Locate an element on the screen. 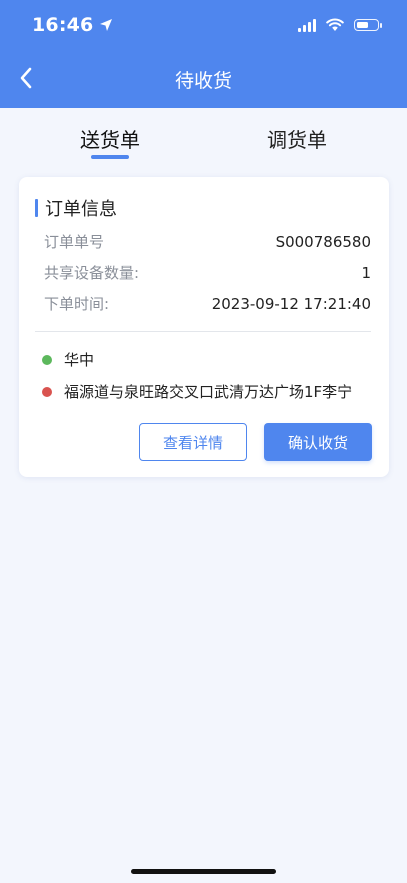 This screenshot has width=407, height=883. origin-location: 华中 is located at coordinates (206, 359).